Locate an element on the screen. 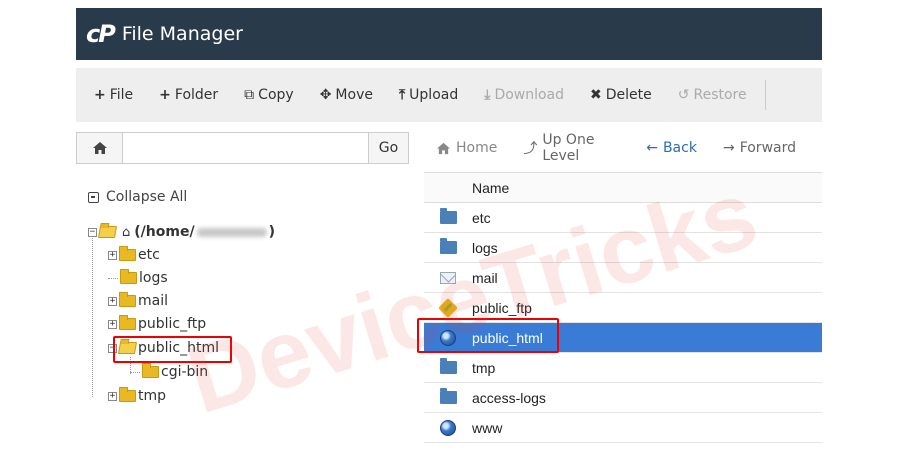 The width and height of the screenshot is (900, 450). collapse-all-button: Collapse All is located at coordinates (137, 197).